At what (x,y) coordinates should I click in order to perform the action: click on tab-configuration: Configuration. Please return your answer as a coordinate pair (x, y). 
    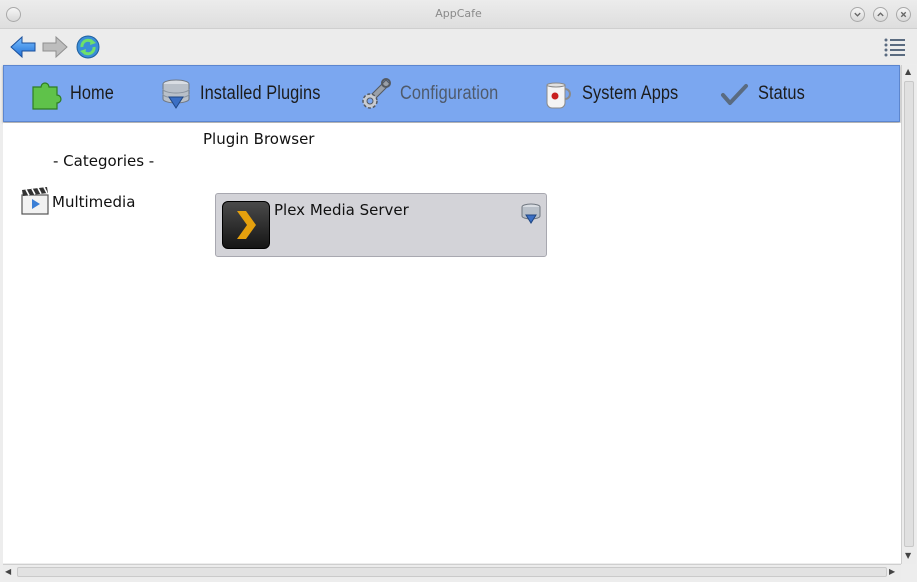
    Looking at the image, I should click on (436, 94).